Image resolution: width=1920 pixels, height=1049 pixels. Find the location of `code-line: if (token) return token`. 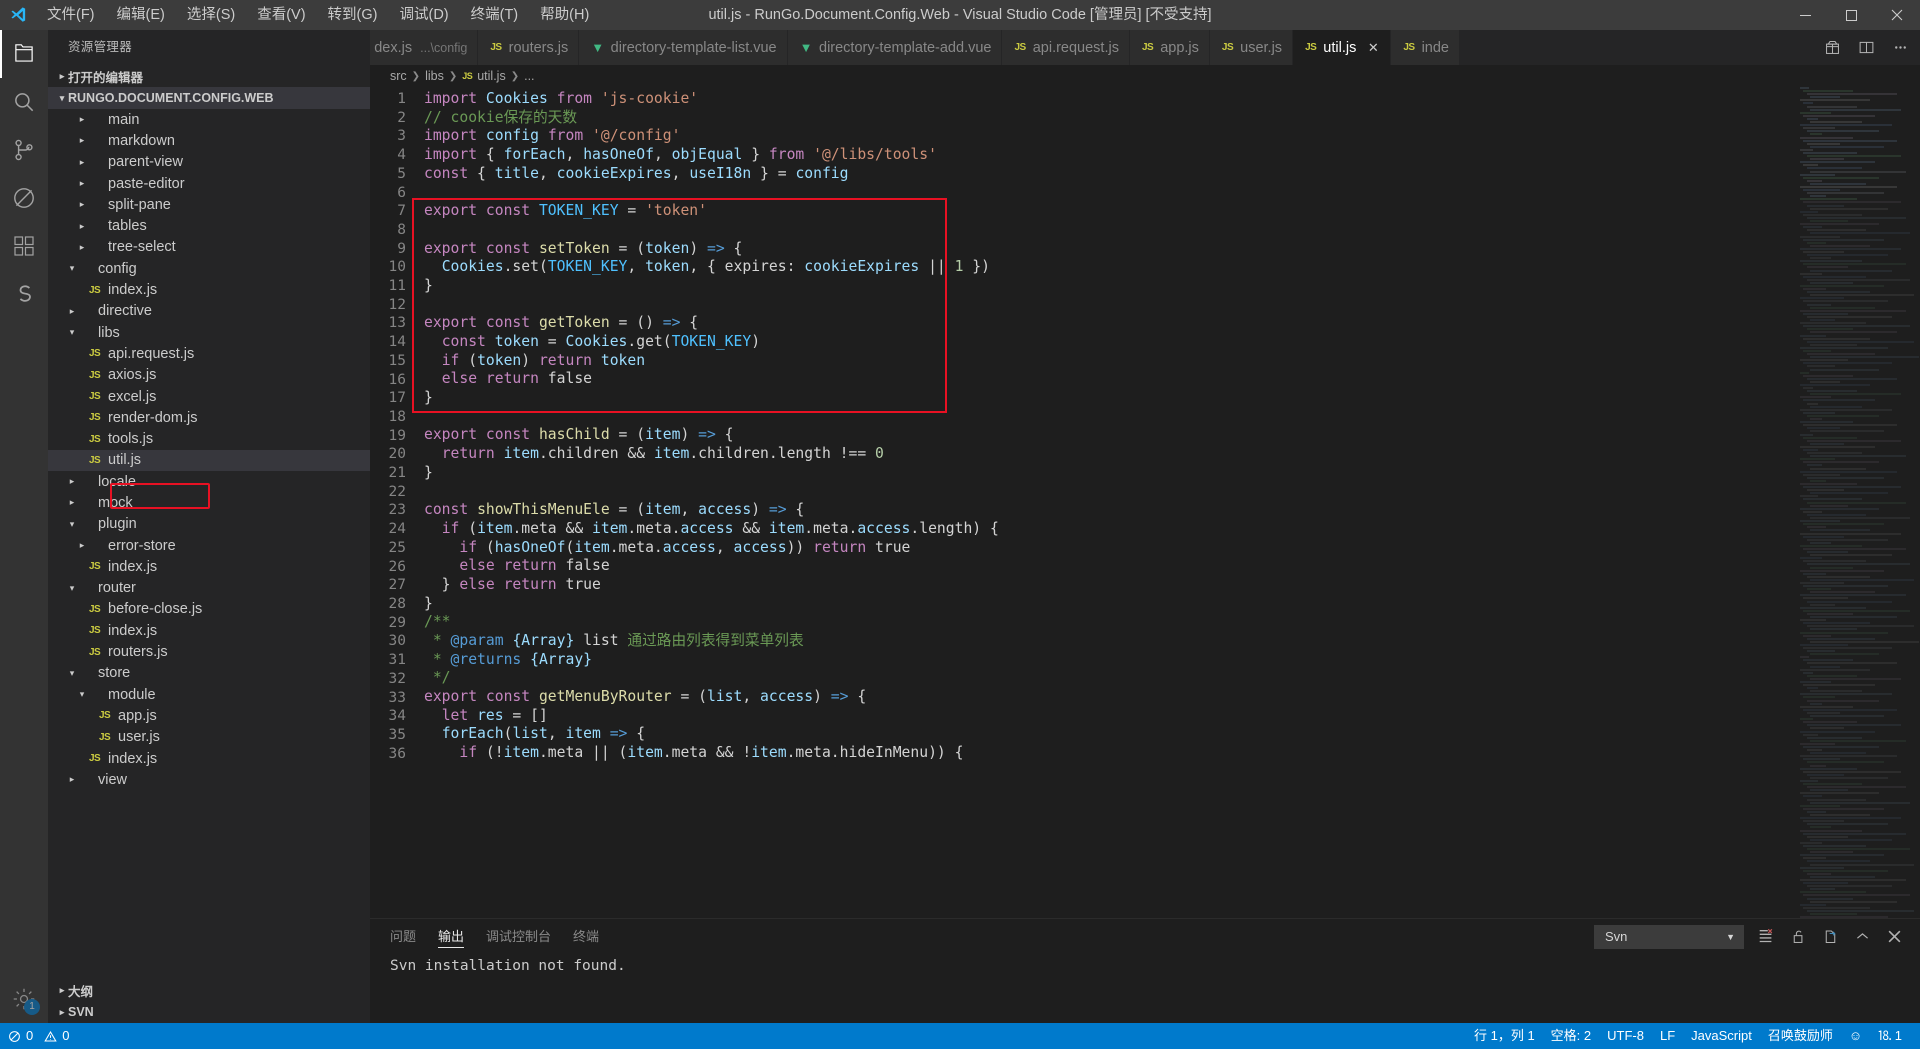

code-line: if (token) return token is located at coordinates (1172, 361).